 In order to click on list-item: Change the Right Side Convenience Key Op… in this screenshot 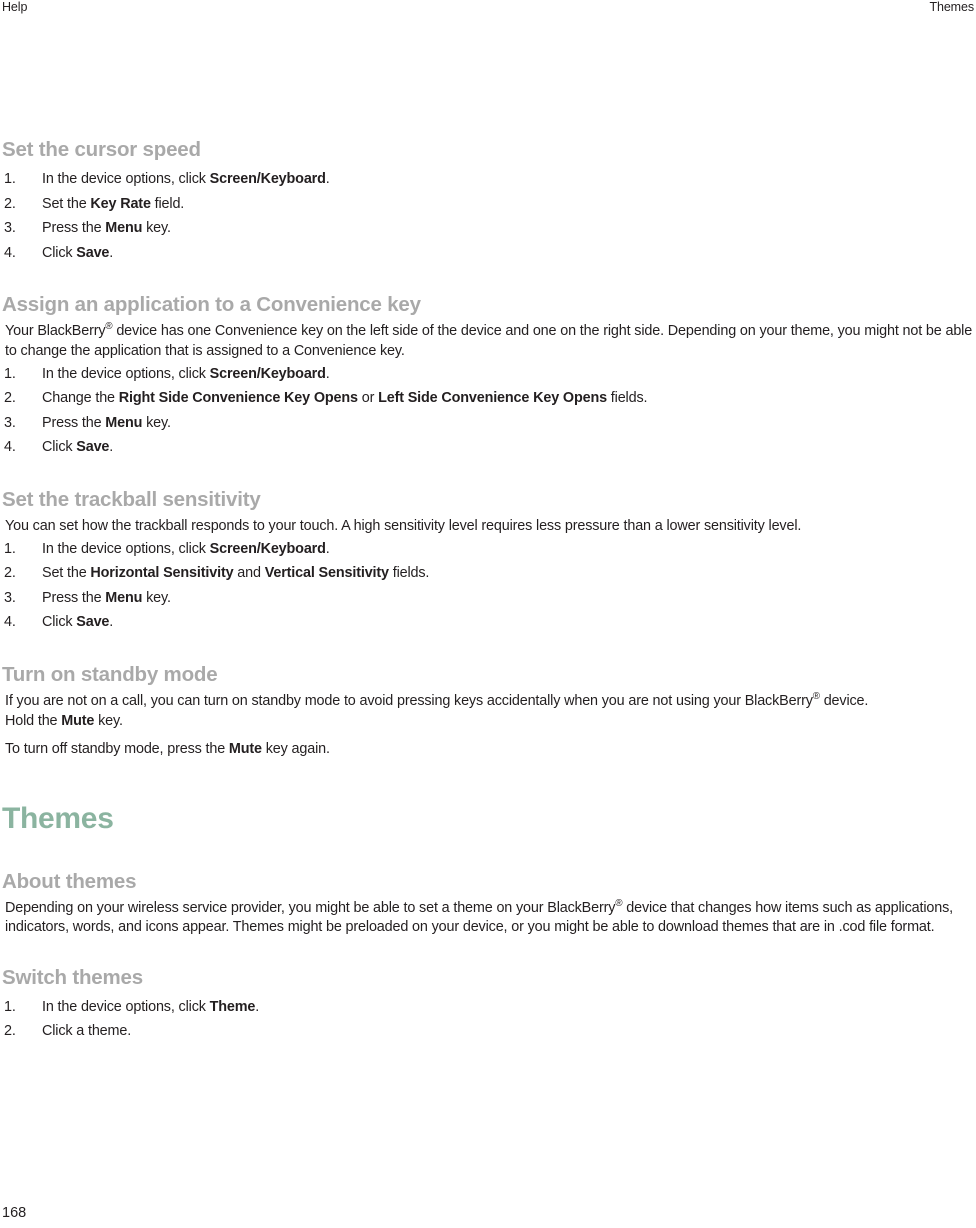, I will do `click(488, 398)`.